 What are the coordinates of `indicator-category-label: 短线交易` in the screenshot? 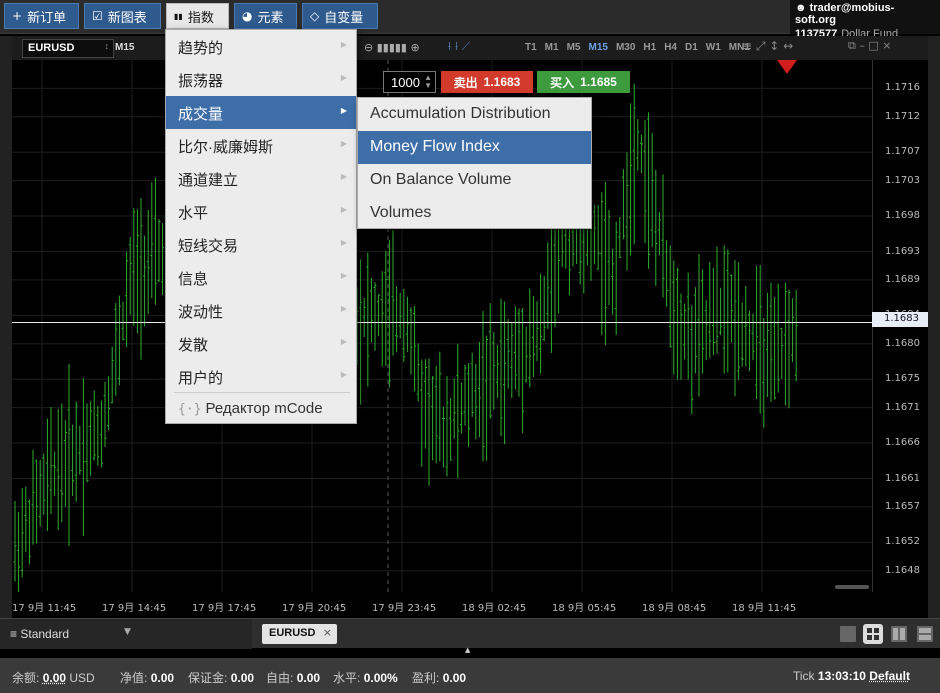 It's located at (208, 246).